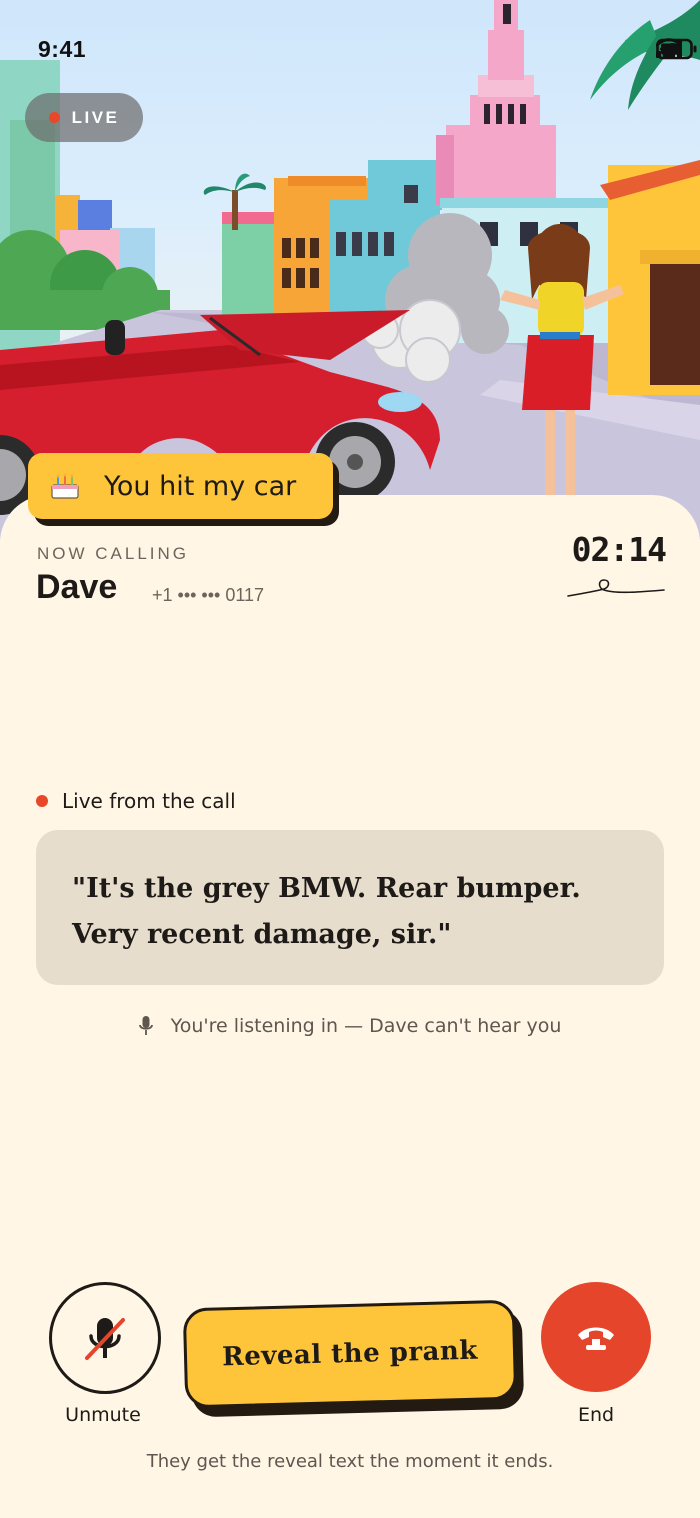  Describe the element at coordinates (596, 1415) in the screenshot. I see `end-call-label: End` at that location.